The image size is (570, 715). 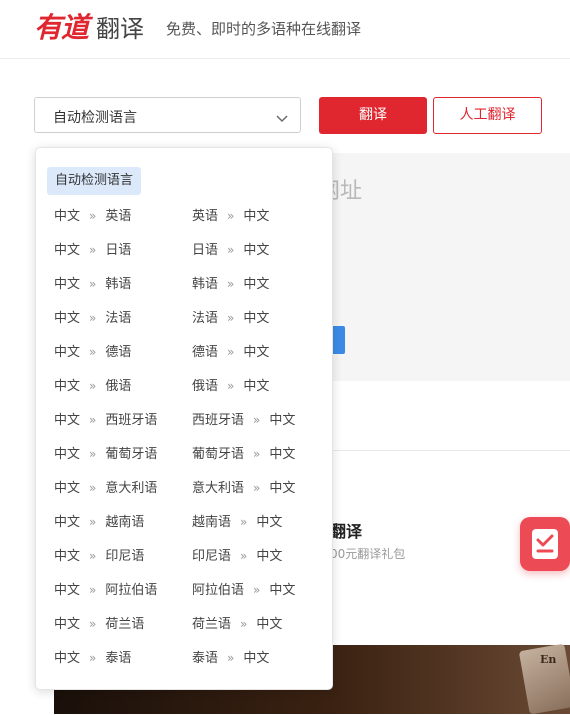 I want to click on dropdown-option-right: 西班牙语 » 中文, so click(x=243, y=420).